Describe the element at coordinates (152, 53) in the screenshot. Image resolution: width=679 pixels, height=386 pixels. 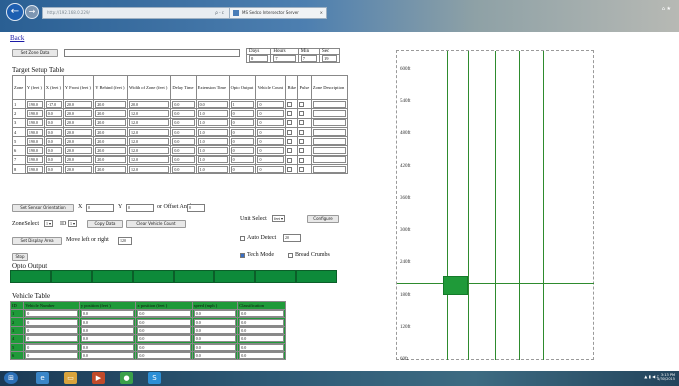
I see `zone-data-input` at that location.